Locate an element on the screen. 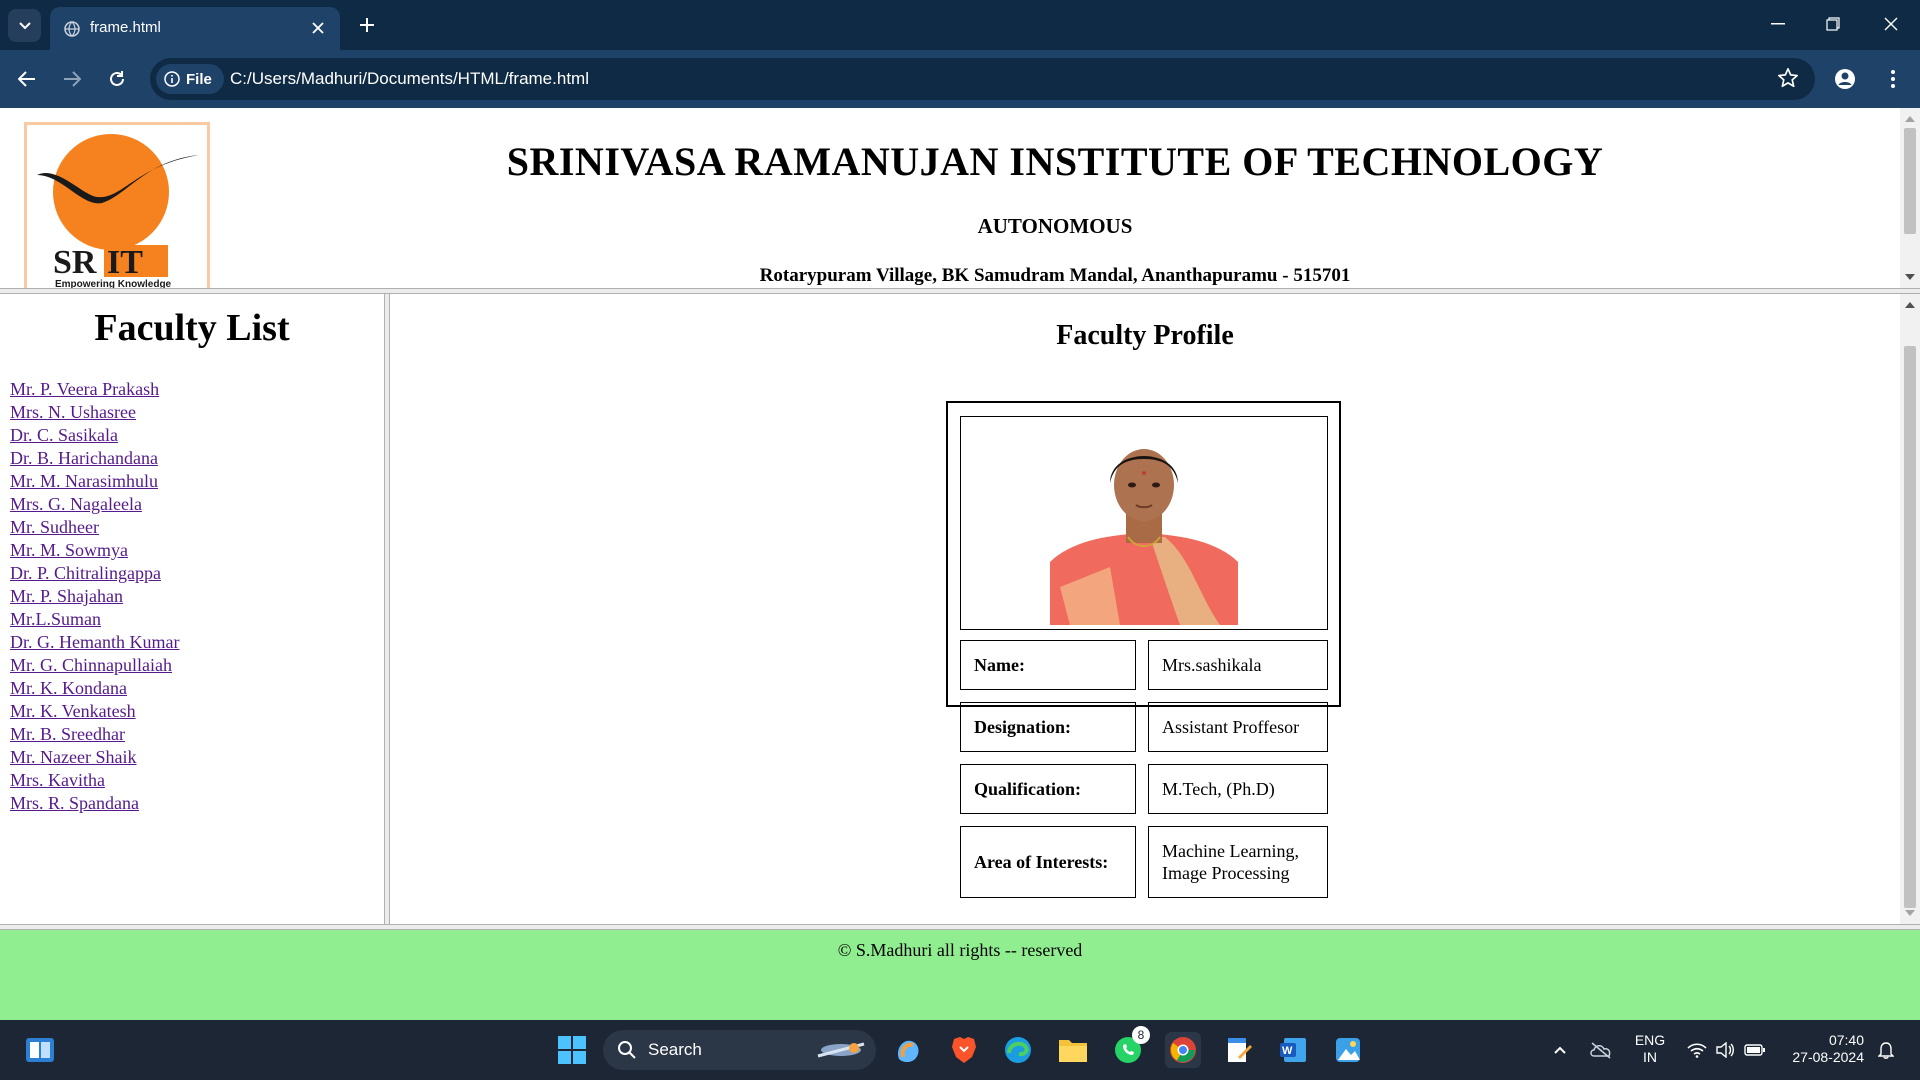  profile-scrollbar is located at coordinates (1910, 609).